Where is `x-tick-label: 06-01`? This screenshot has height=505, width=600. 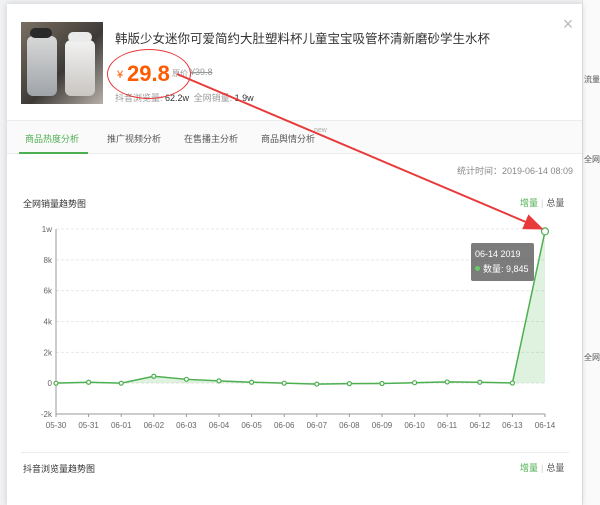 x-tick-label: 06-01 is located at coordinates (121, 425).